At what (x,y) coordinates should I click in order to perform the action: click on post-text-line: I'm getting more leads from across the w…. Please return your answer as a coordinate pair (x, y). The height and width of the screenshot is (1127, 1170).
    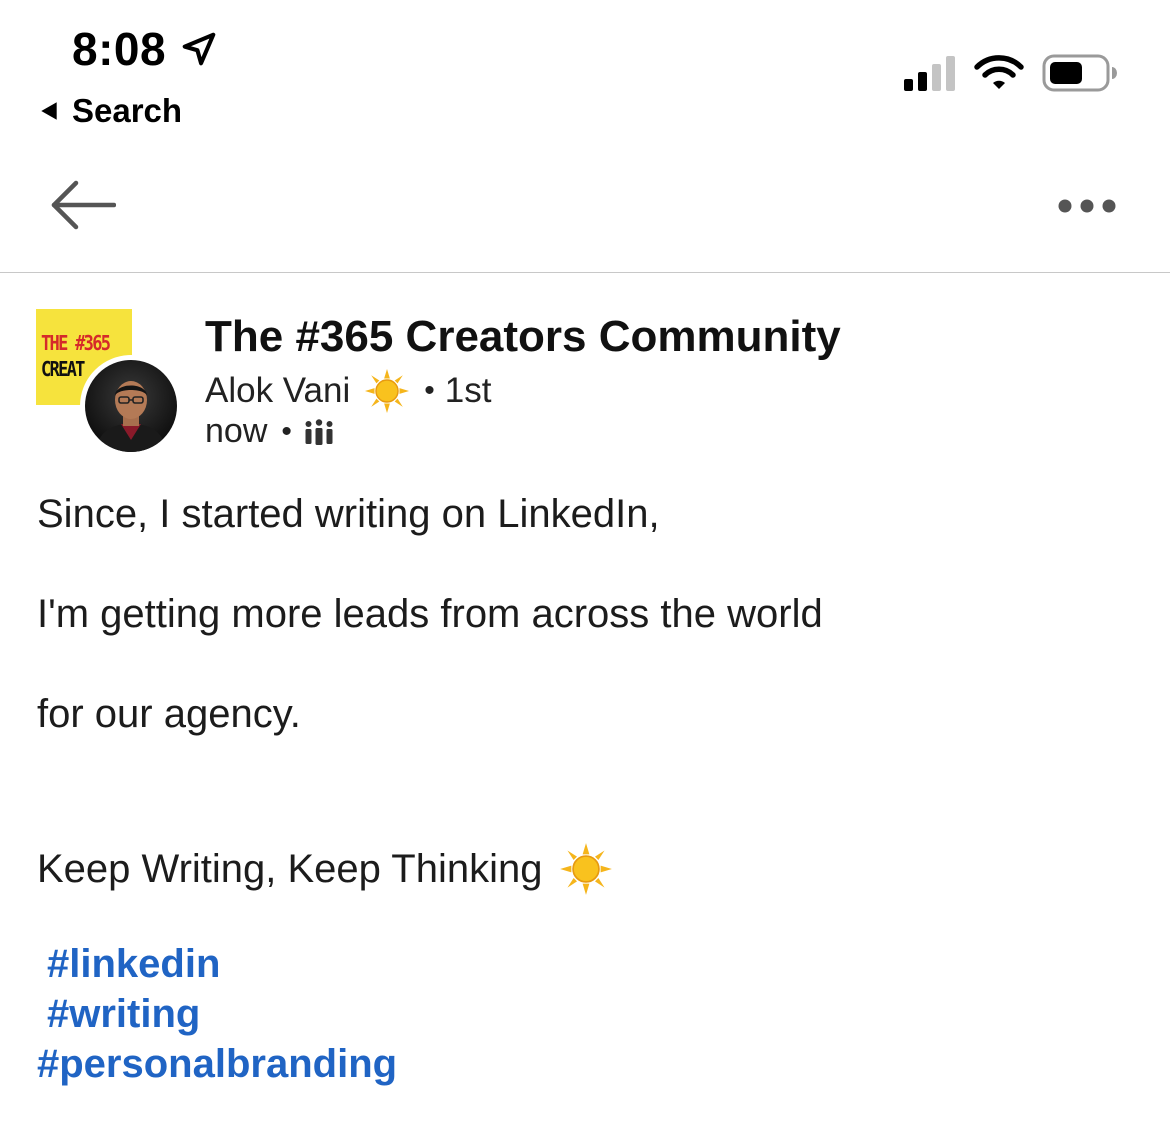
    Looking at the image, I should click on (430, 614).